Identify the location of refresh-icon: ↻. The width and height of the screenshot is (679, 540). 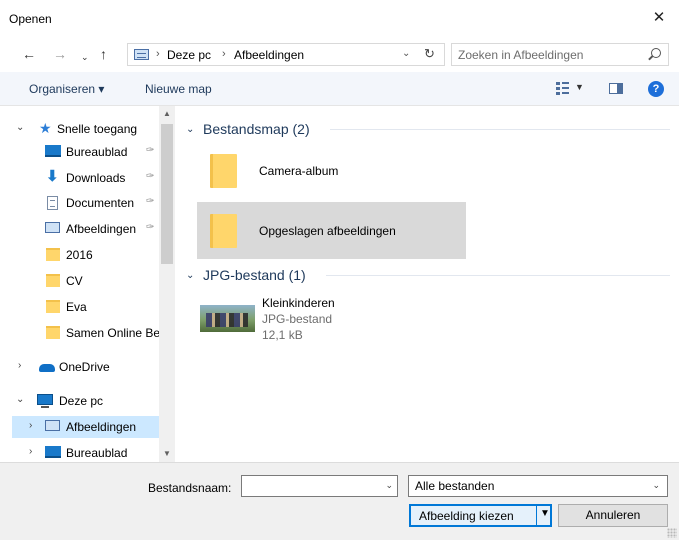
(429, 54).